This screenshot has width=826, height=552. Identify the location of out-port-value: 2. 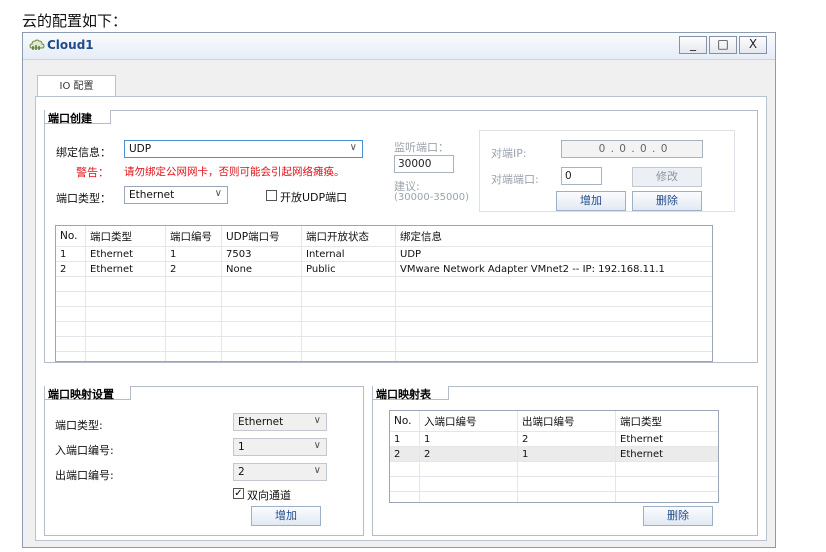
(241, 472).